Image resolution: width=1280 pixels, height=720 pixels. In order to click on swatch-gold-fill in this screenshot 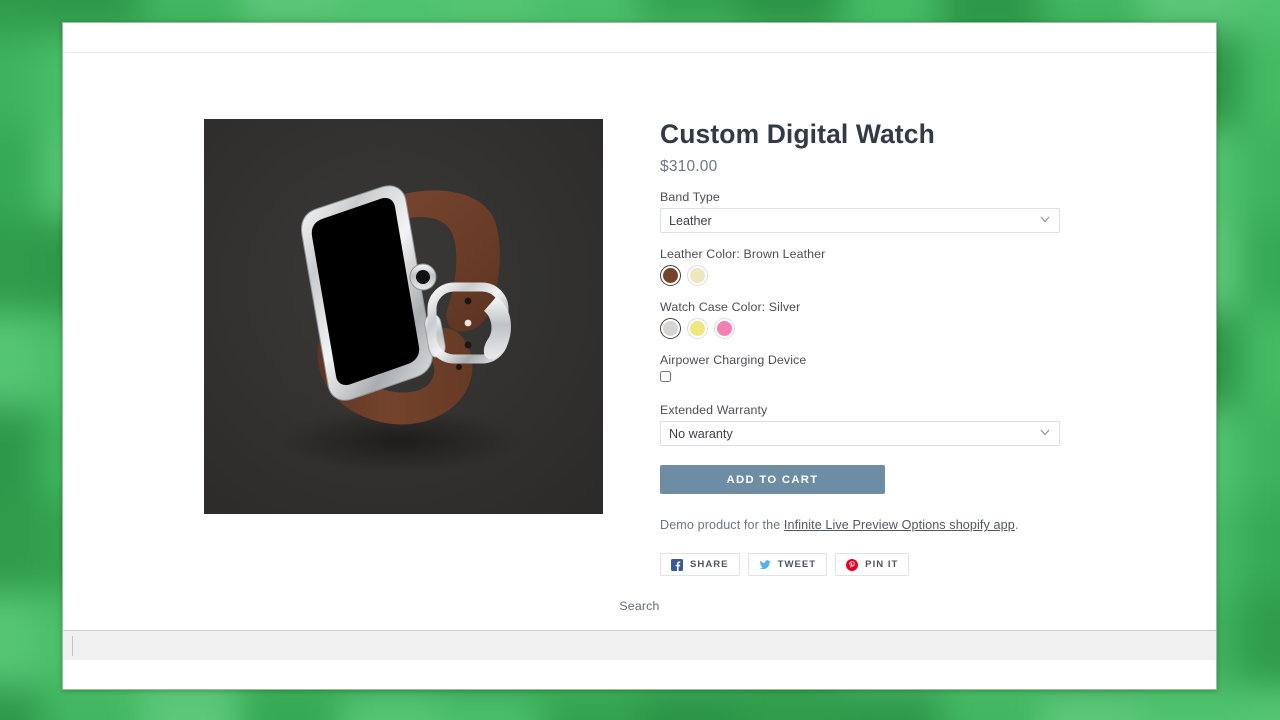, I will do `click(697, 329)`.